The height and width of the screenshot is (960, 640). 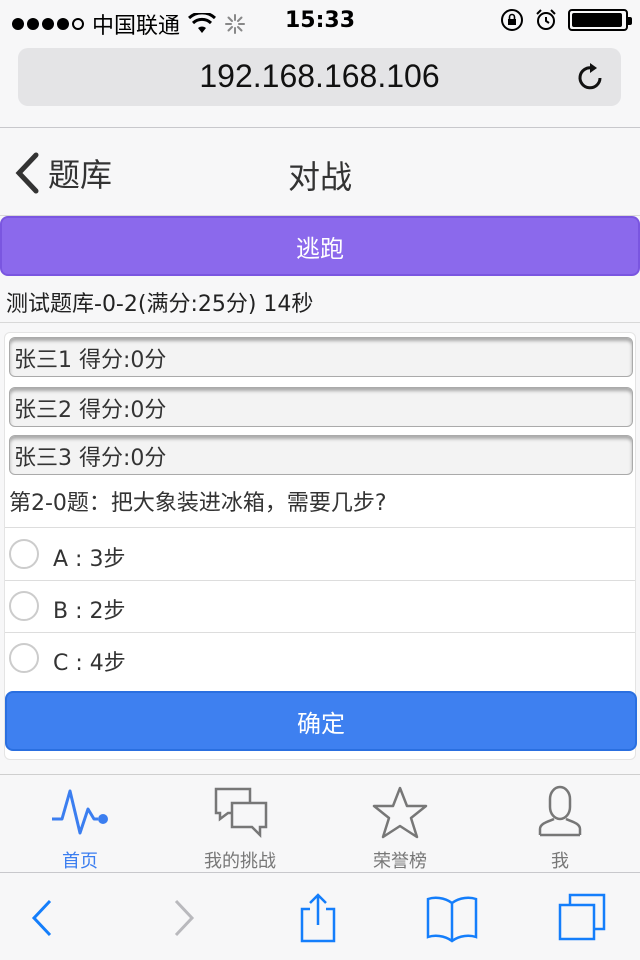 What do you see at coordinates (320, 555) in the screenshot?
I see `answer-option: A : 3步` at bounding box center [320, 555].